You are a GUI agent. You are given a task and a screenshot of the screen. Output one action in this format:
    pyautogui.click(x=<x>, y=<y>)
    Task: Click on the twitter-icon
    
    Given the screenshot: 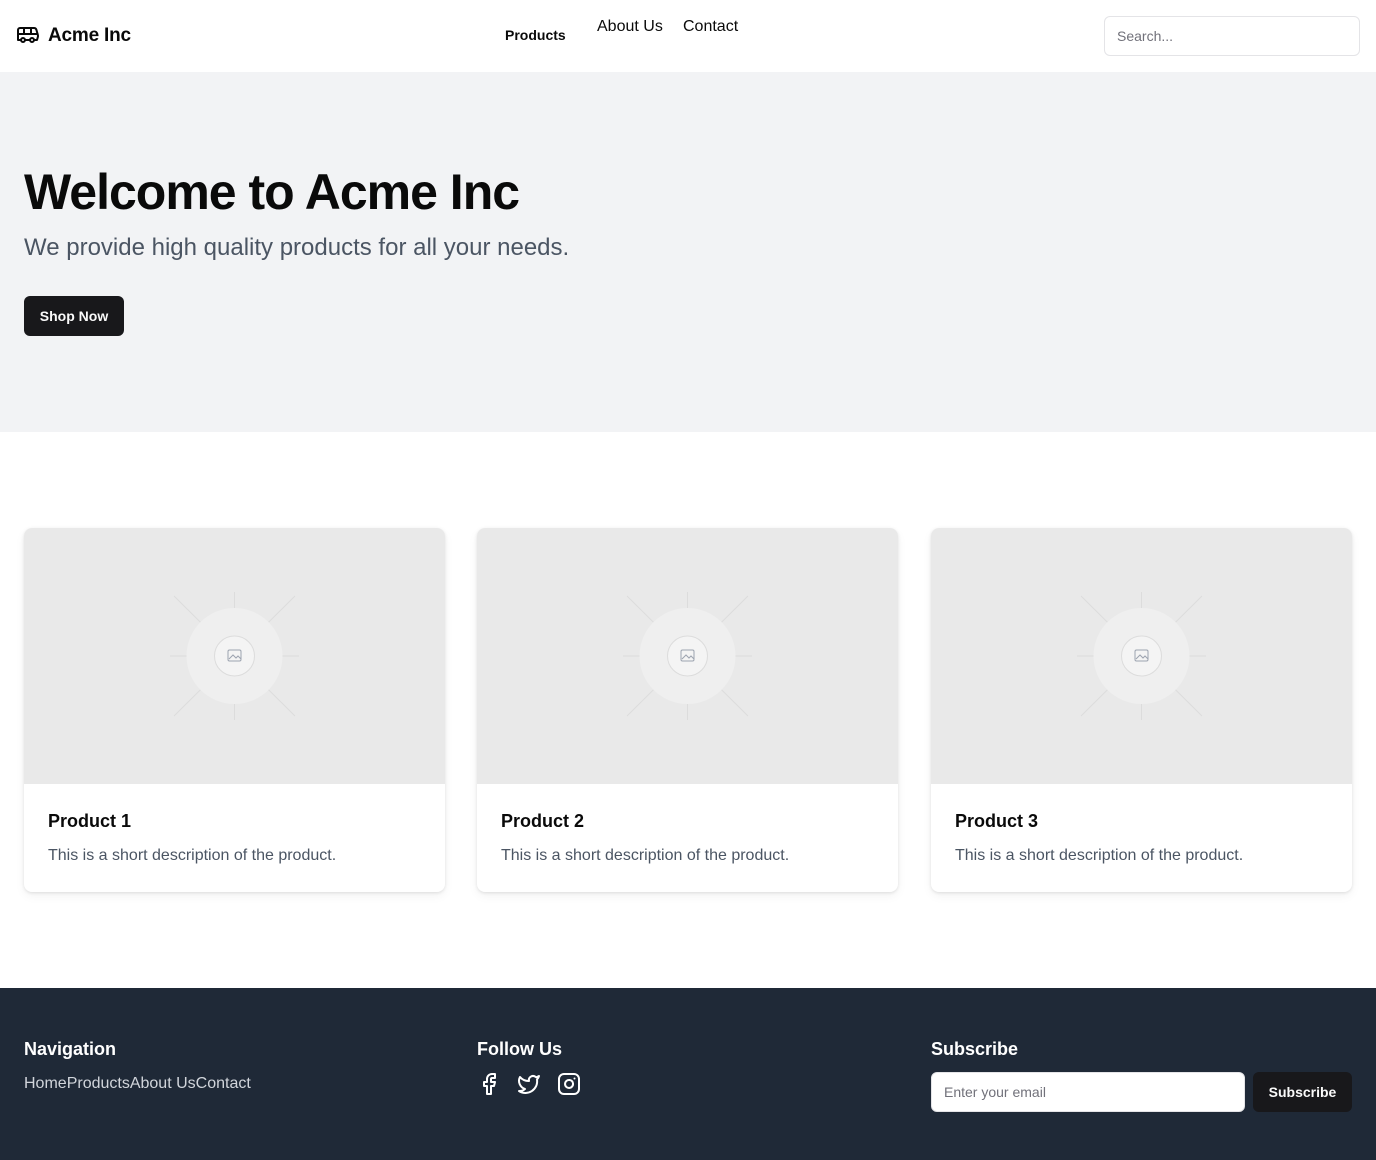 What is the action you would take?
    pyautogui.click(x=529, y=1084)
    